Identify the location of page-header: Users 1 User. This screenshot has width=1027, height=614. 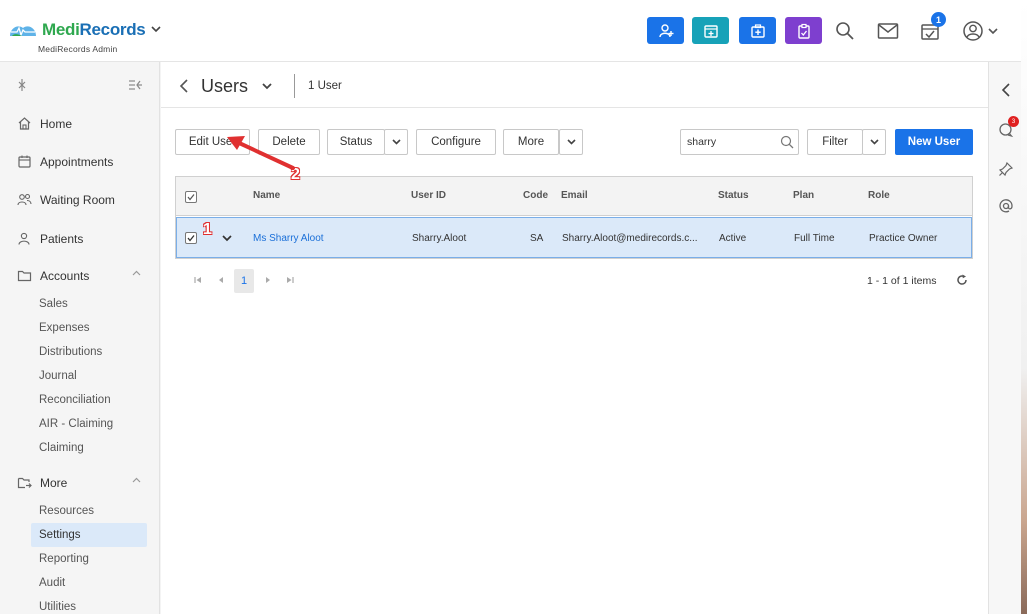
(574, 85).